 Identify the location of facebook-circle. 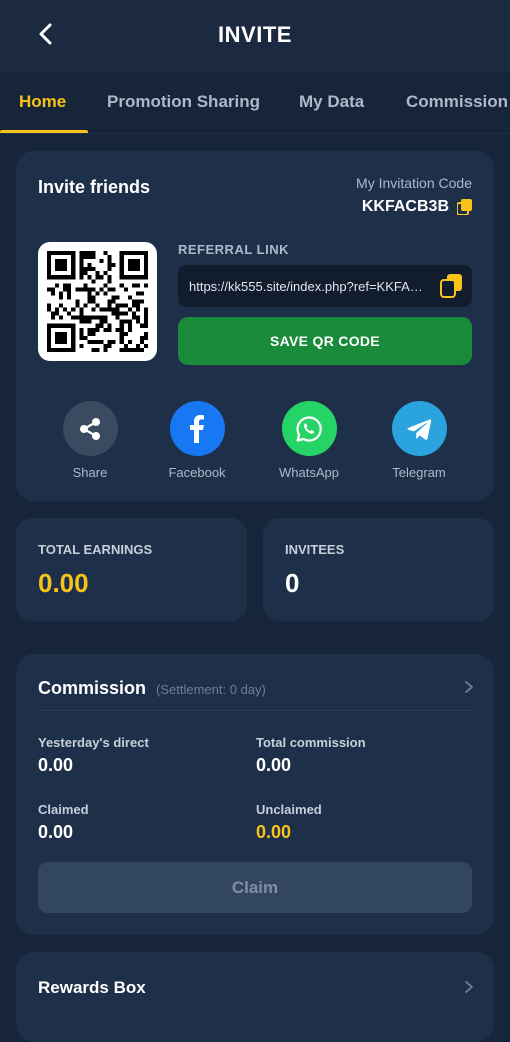
(197, 428).